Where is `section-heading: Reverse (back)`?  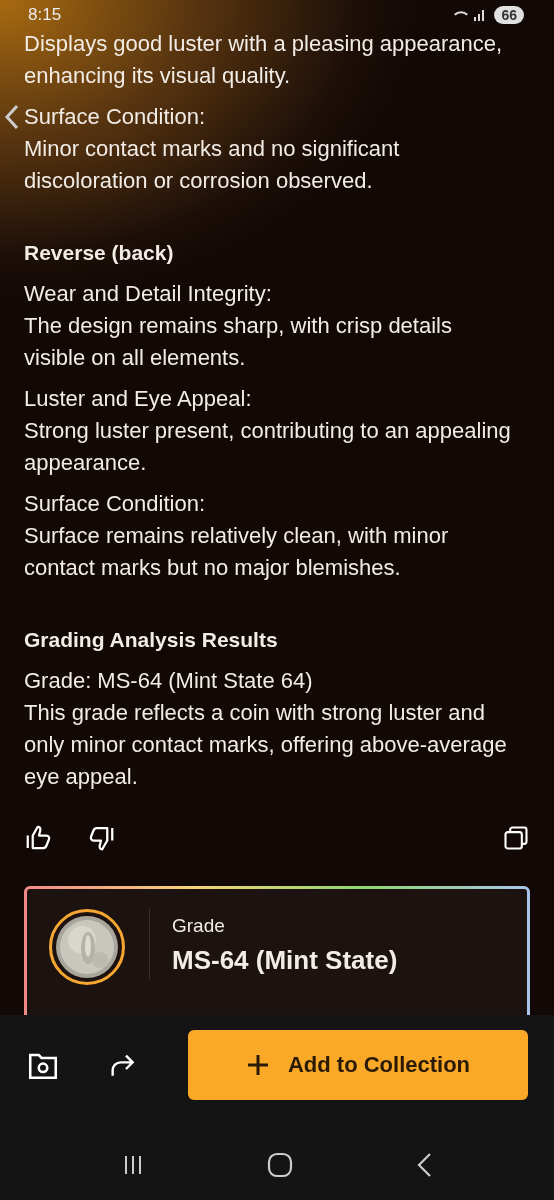 section-heading: Reverse (back) is located at coordinates (99, 253).